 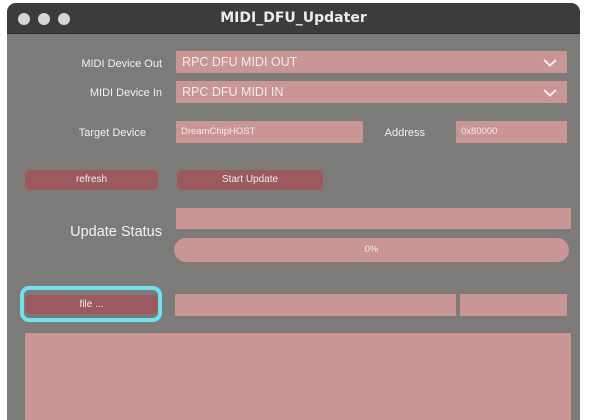 What do you see at coordinates (250, 180) in the screenshot?
I see `start-update-button: Start Update` at bounding box center [250, 180].